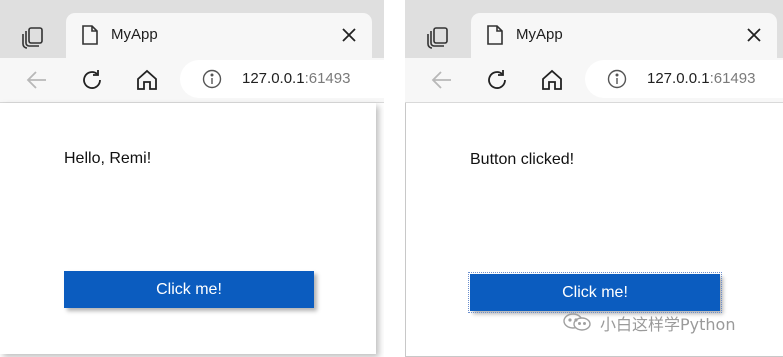  I want to click on wechat-logo-icon, so click(577, 322).